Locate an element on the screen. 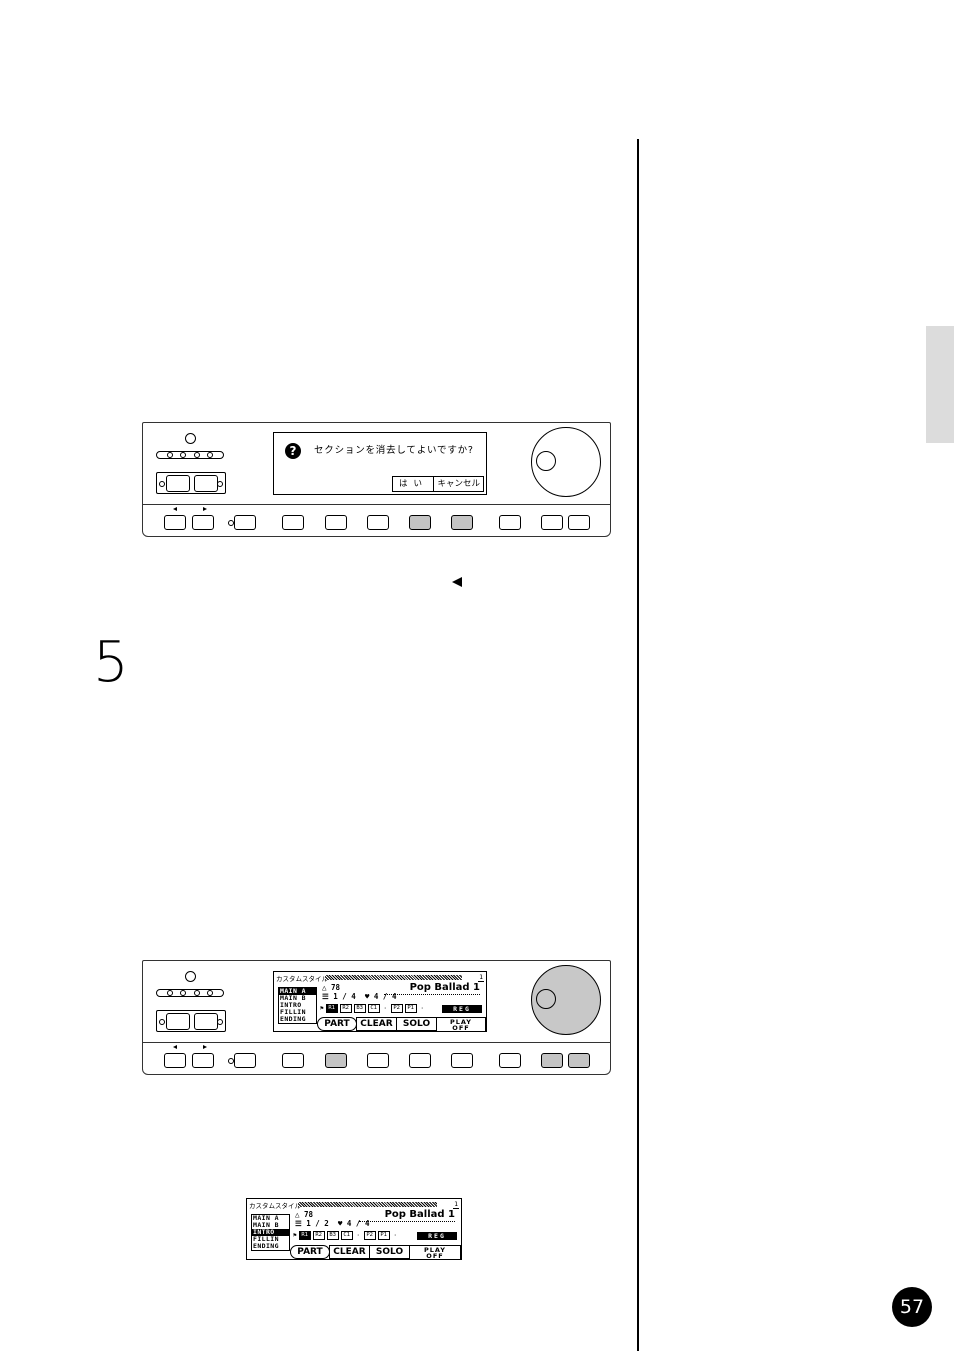  dial-grip-icon is located at coordinates (546, 999).